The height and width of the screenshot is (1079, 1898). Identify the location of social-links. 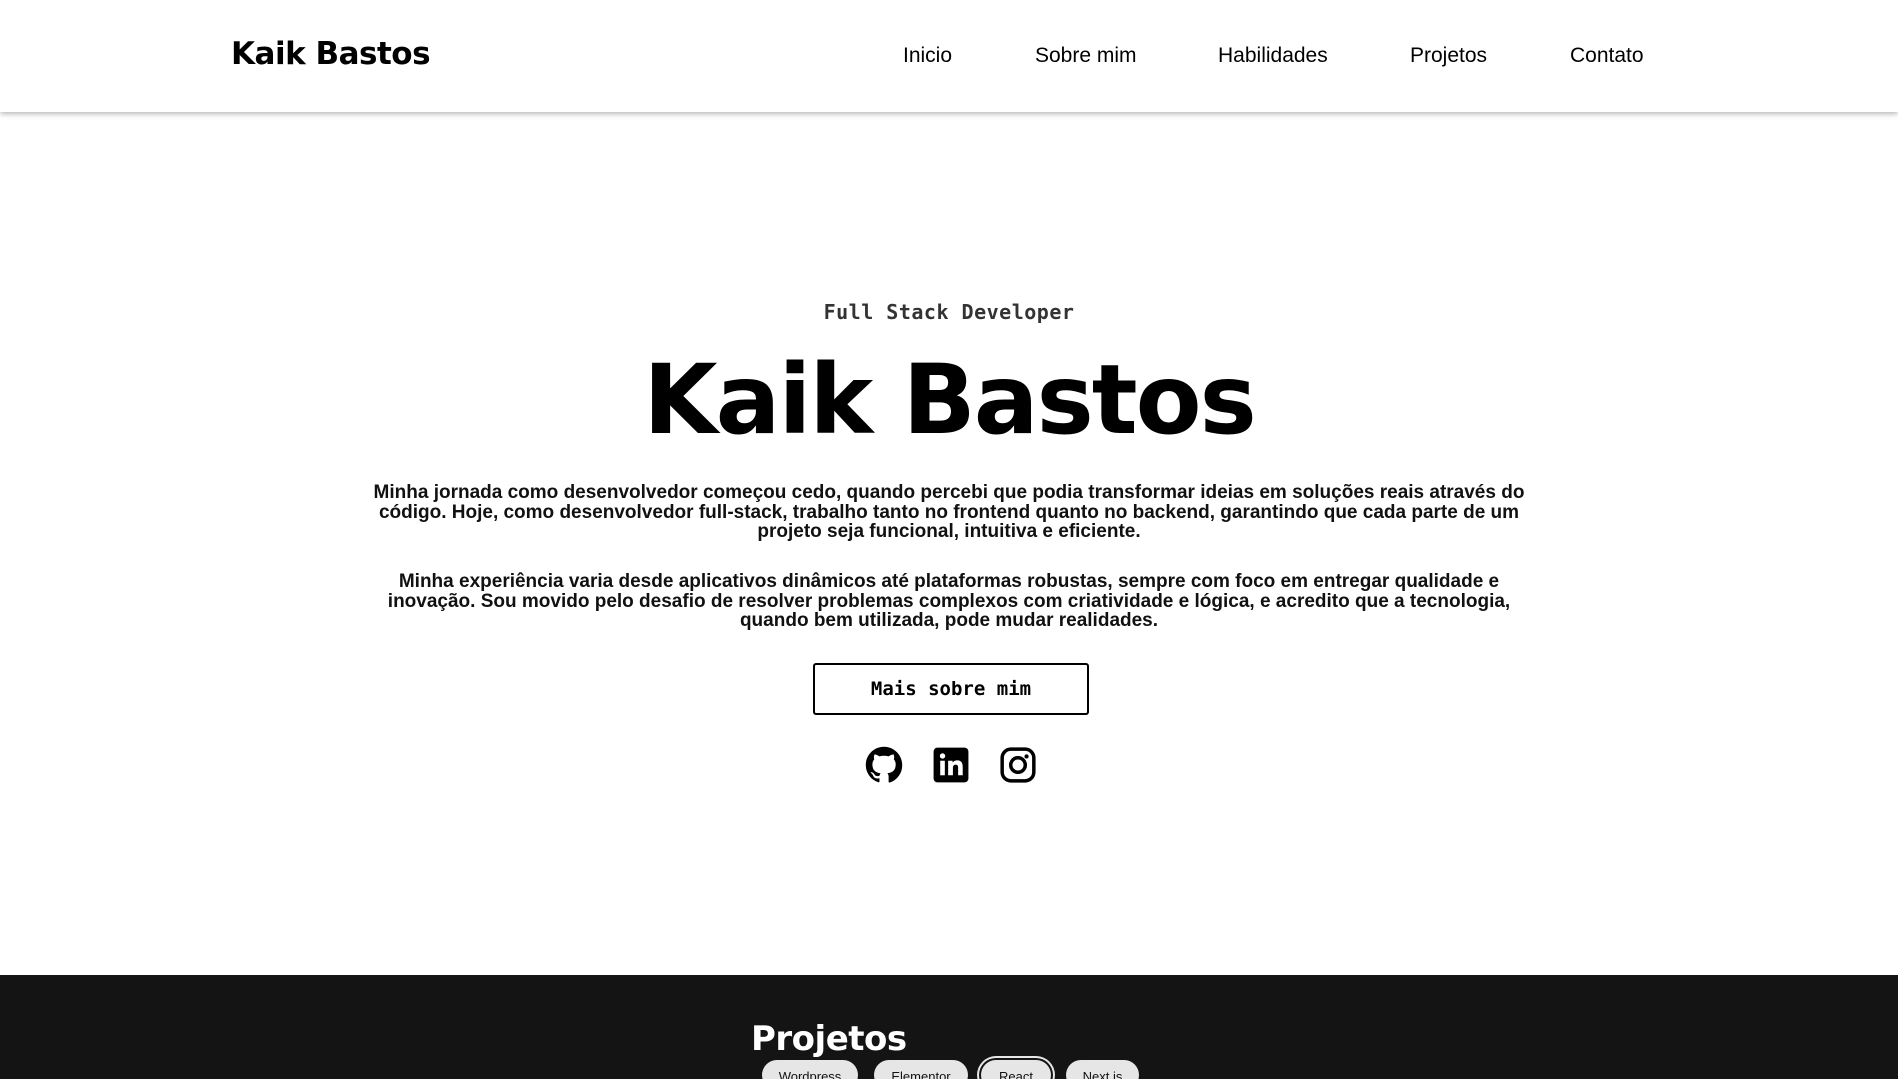
(949, 766).